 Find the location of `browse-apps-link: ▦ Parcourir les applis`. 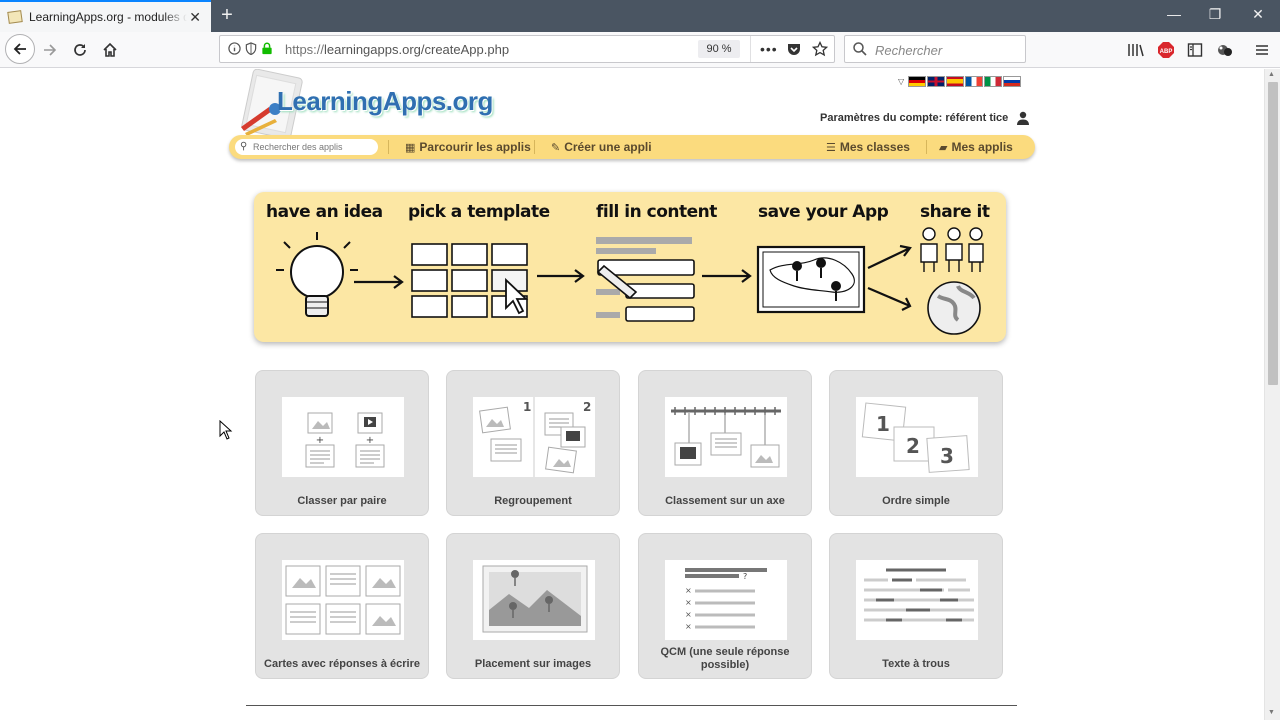

browse-apps-link: ▦ Parcourir les applis is located at coordinates (468, 147).